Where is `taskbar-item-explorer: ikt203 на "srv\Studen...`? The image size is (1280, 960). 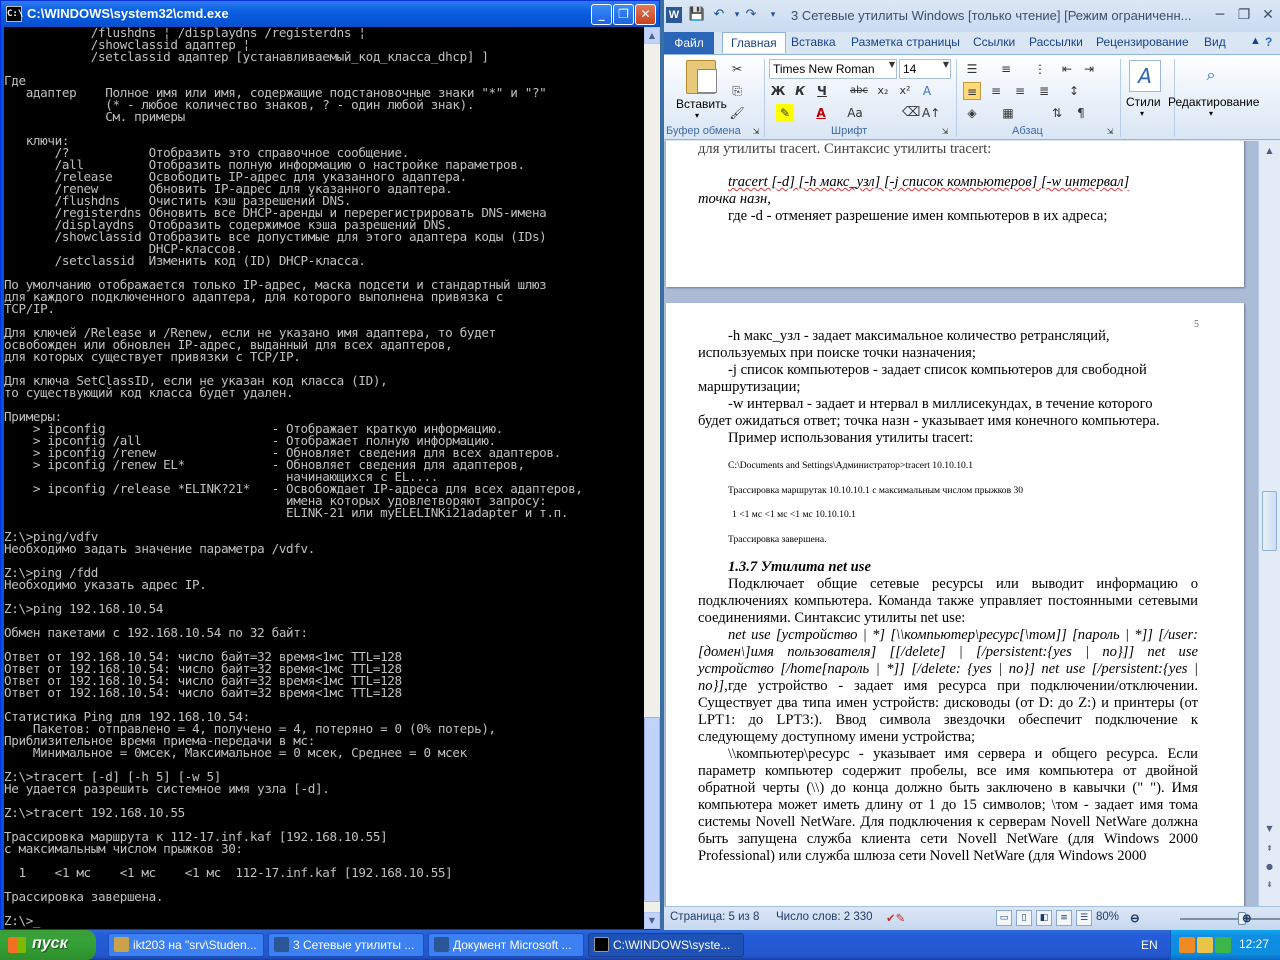
taskbar-item-explorer: ikt203 на "srv\Studen... is located at coordinates (186, 945).